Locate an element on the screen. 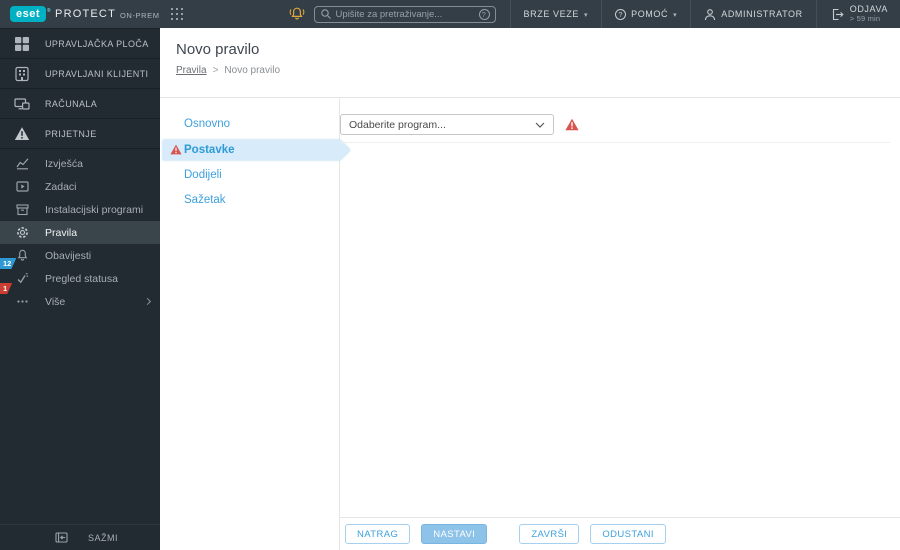 This screenshot has height=550, width=900. eset-logo: eset ® is located at coordinates (30, 14).